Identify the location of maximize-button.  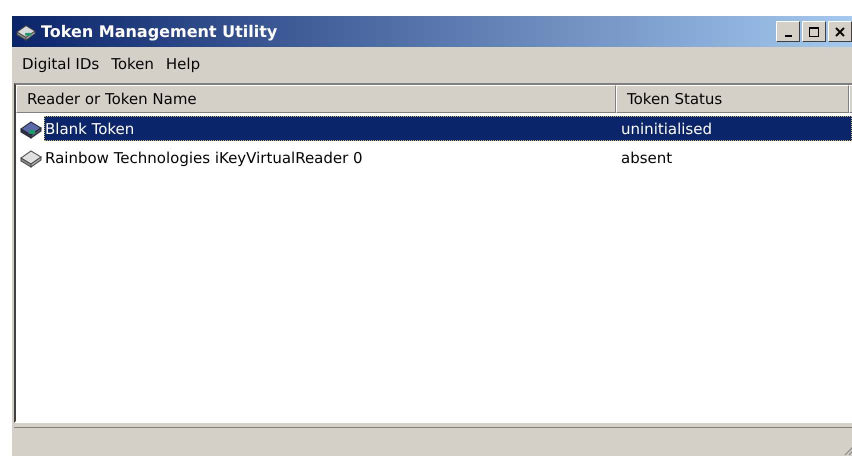
(814, 31).